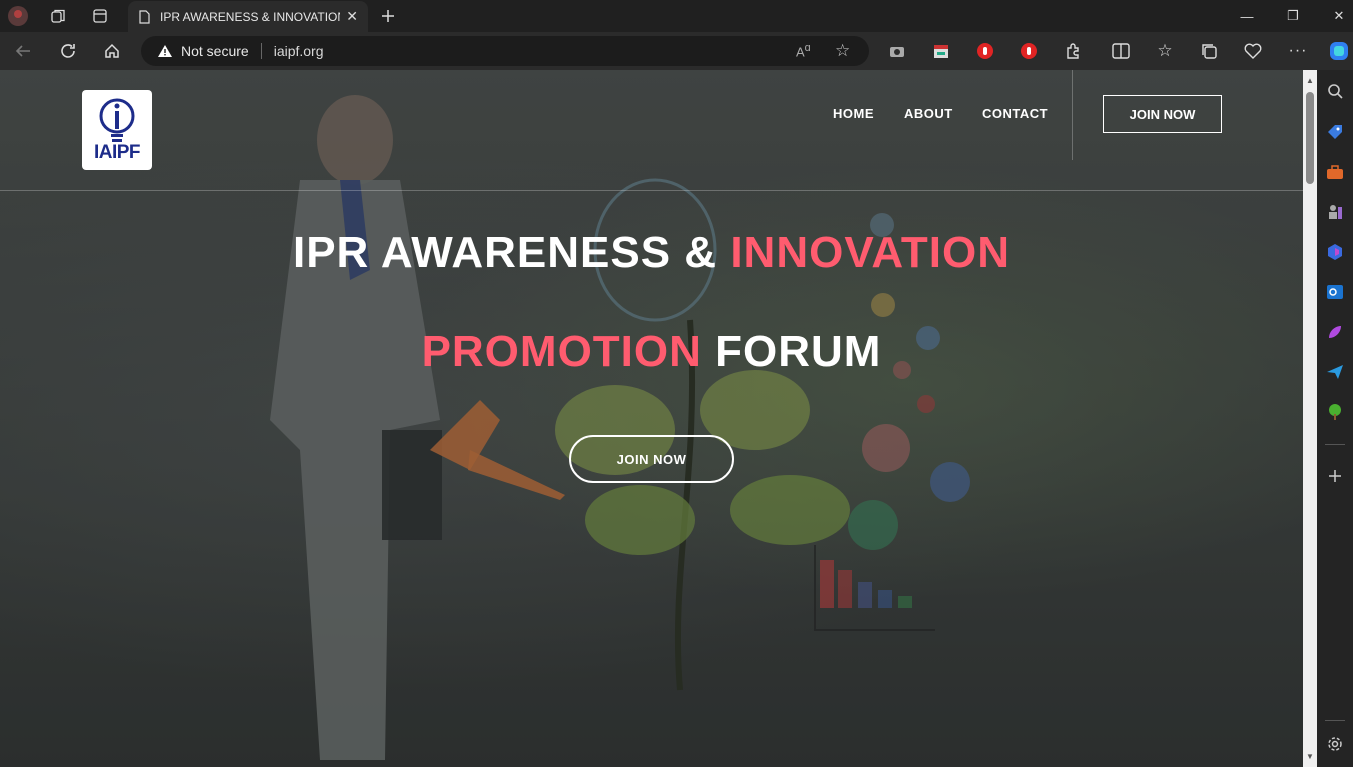 This screenshot has height=767, width=1353. I want to click on calendar-extension-icon, so click(941, 51).